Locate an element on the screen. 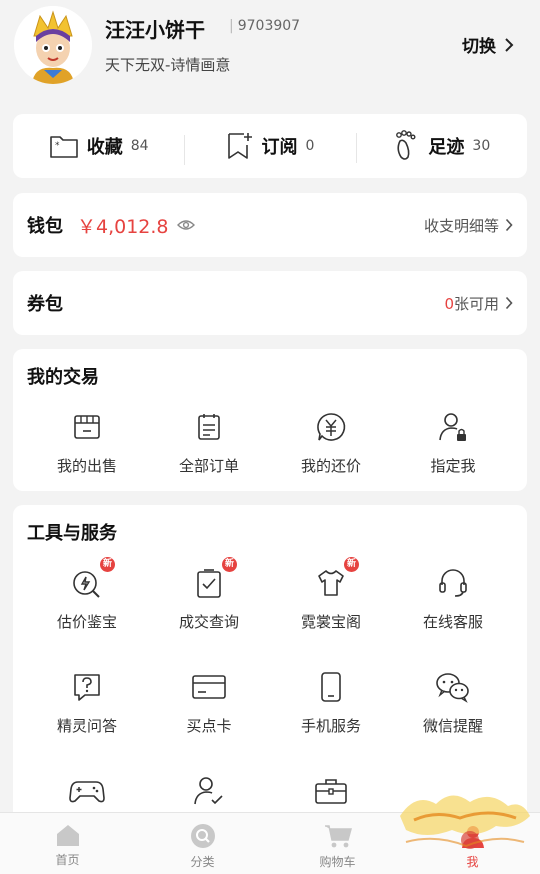 This screenshot has height=874, width=540. deal-query-icon: 新 is located at coordinates (214, 579).